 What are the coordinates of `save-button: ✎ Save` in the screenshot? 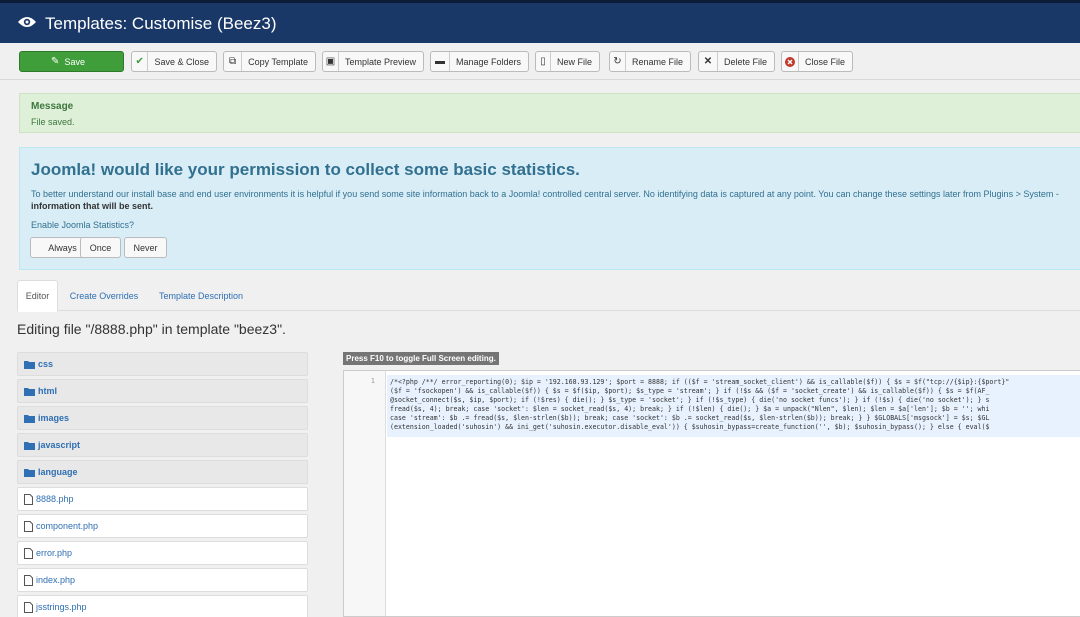 It's located at (71, 61).